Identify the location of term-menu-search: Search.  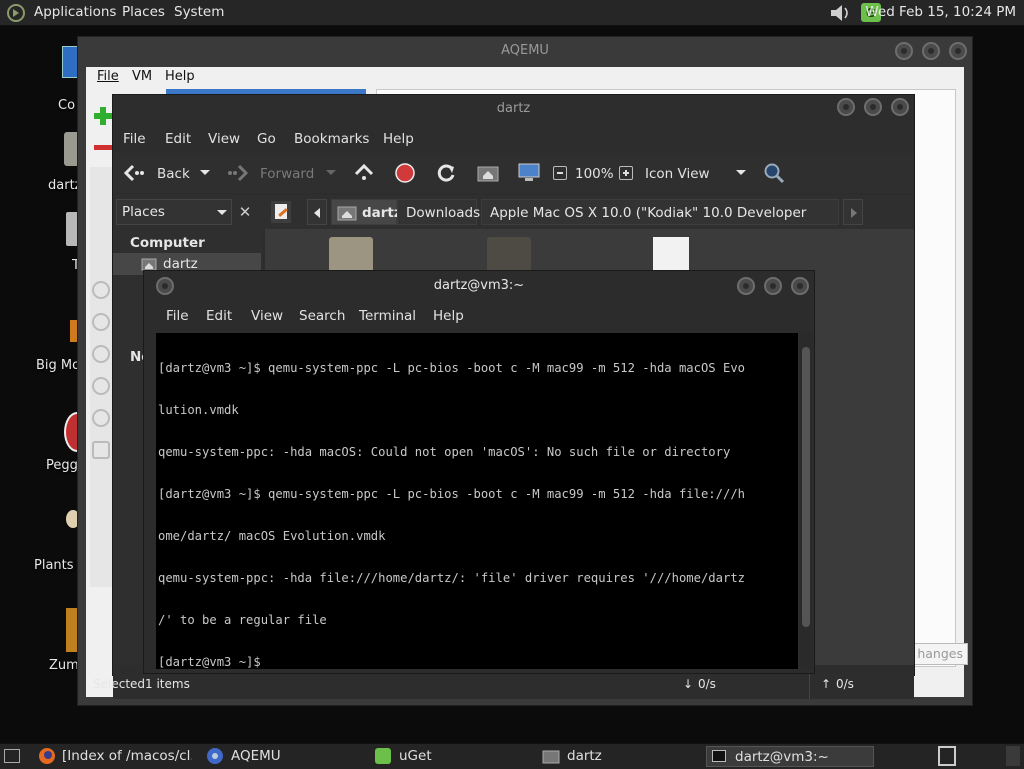
(322, 316).